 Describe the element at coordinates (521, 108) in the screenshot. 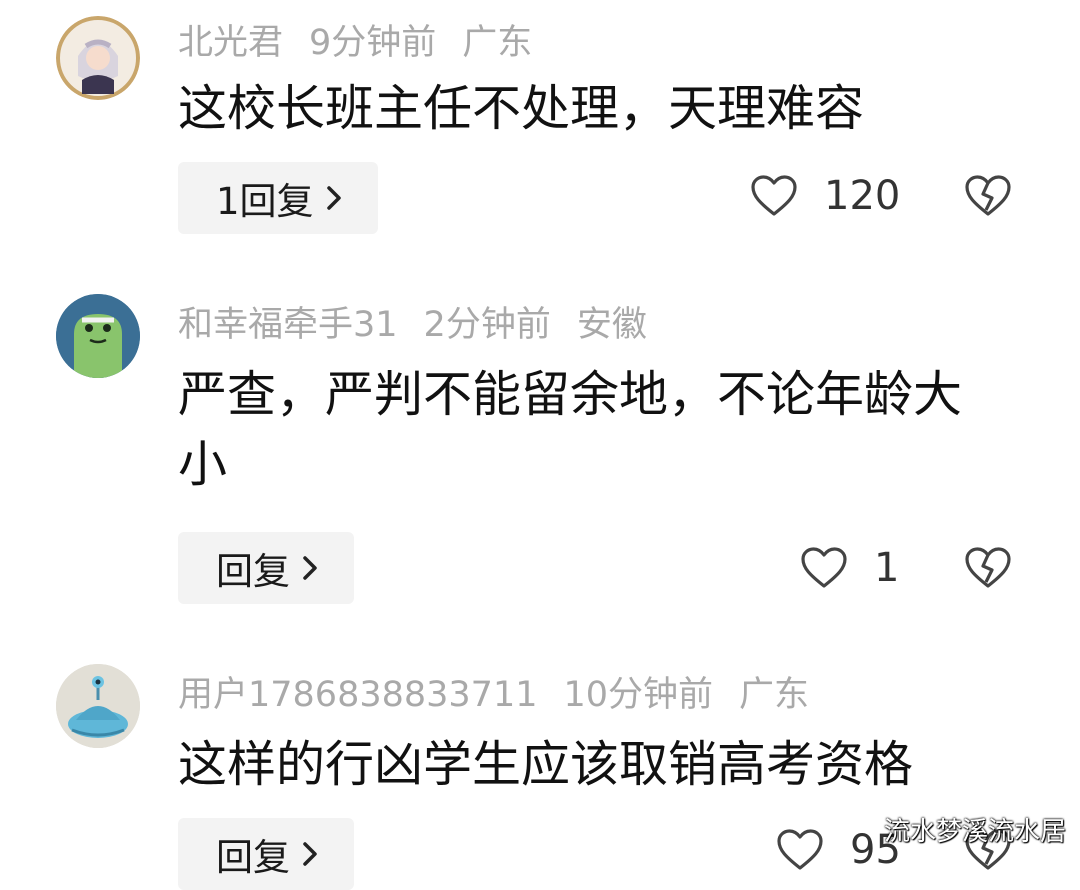

I see `comment-text: 这校长班主任不处理，天理难容` at that location.